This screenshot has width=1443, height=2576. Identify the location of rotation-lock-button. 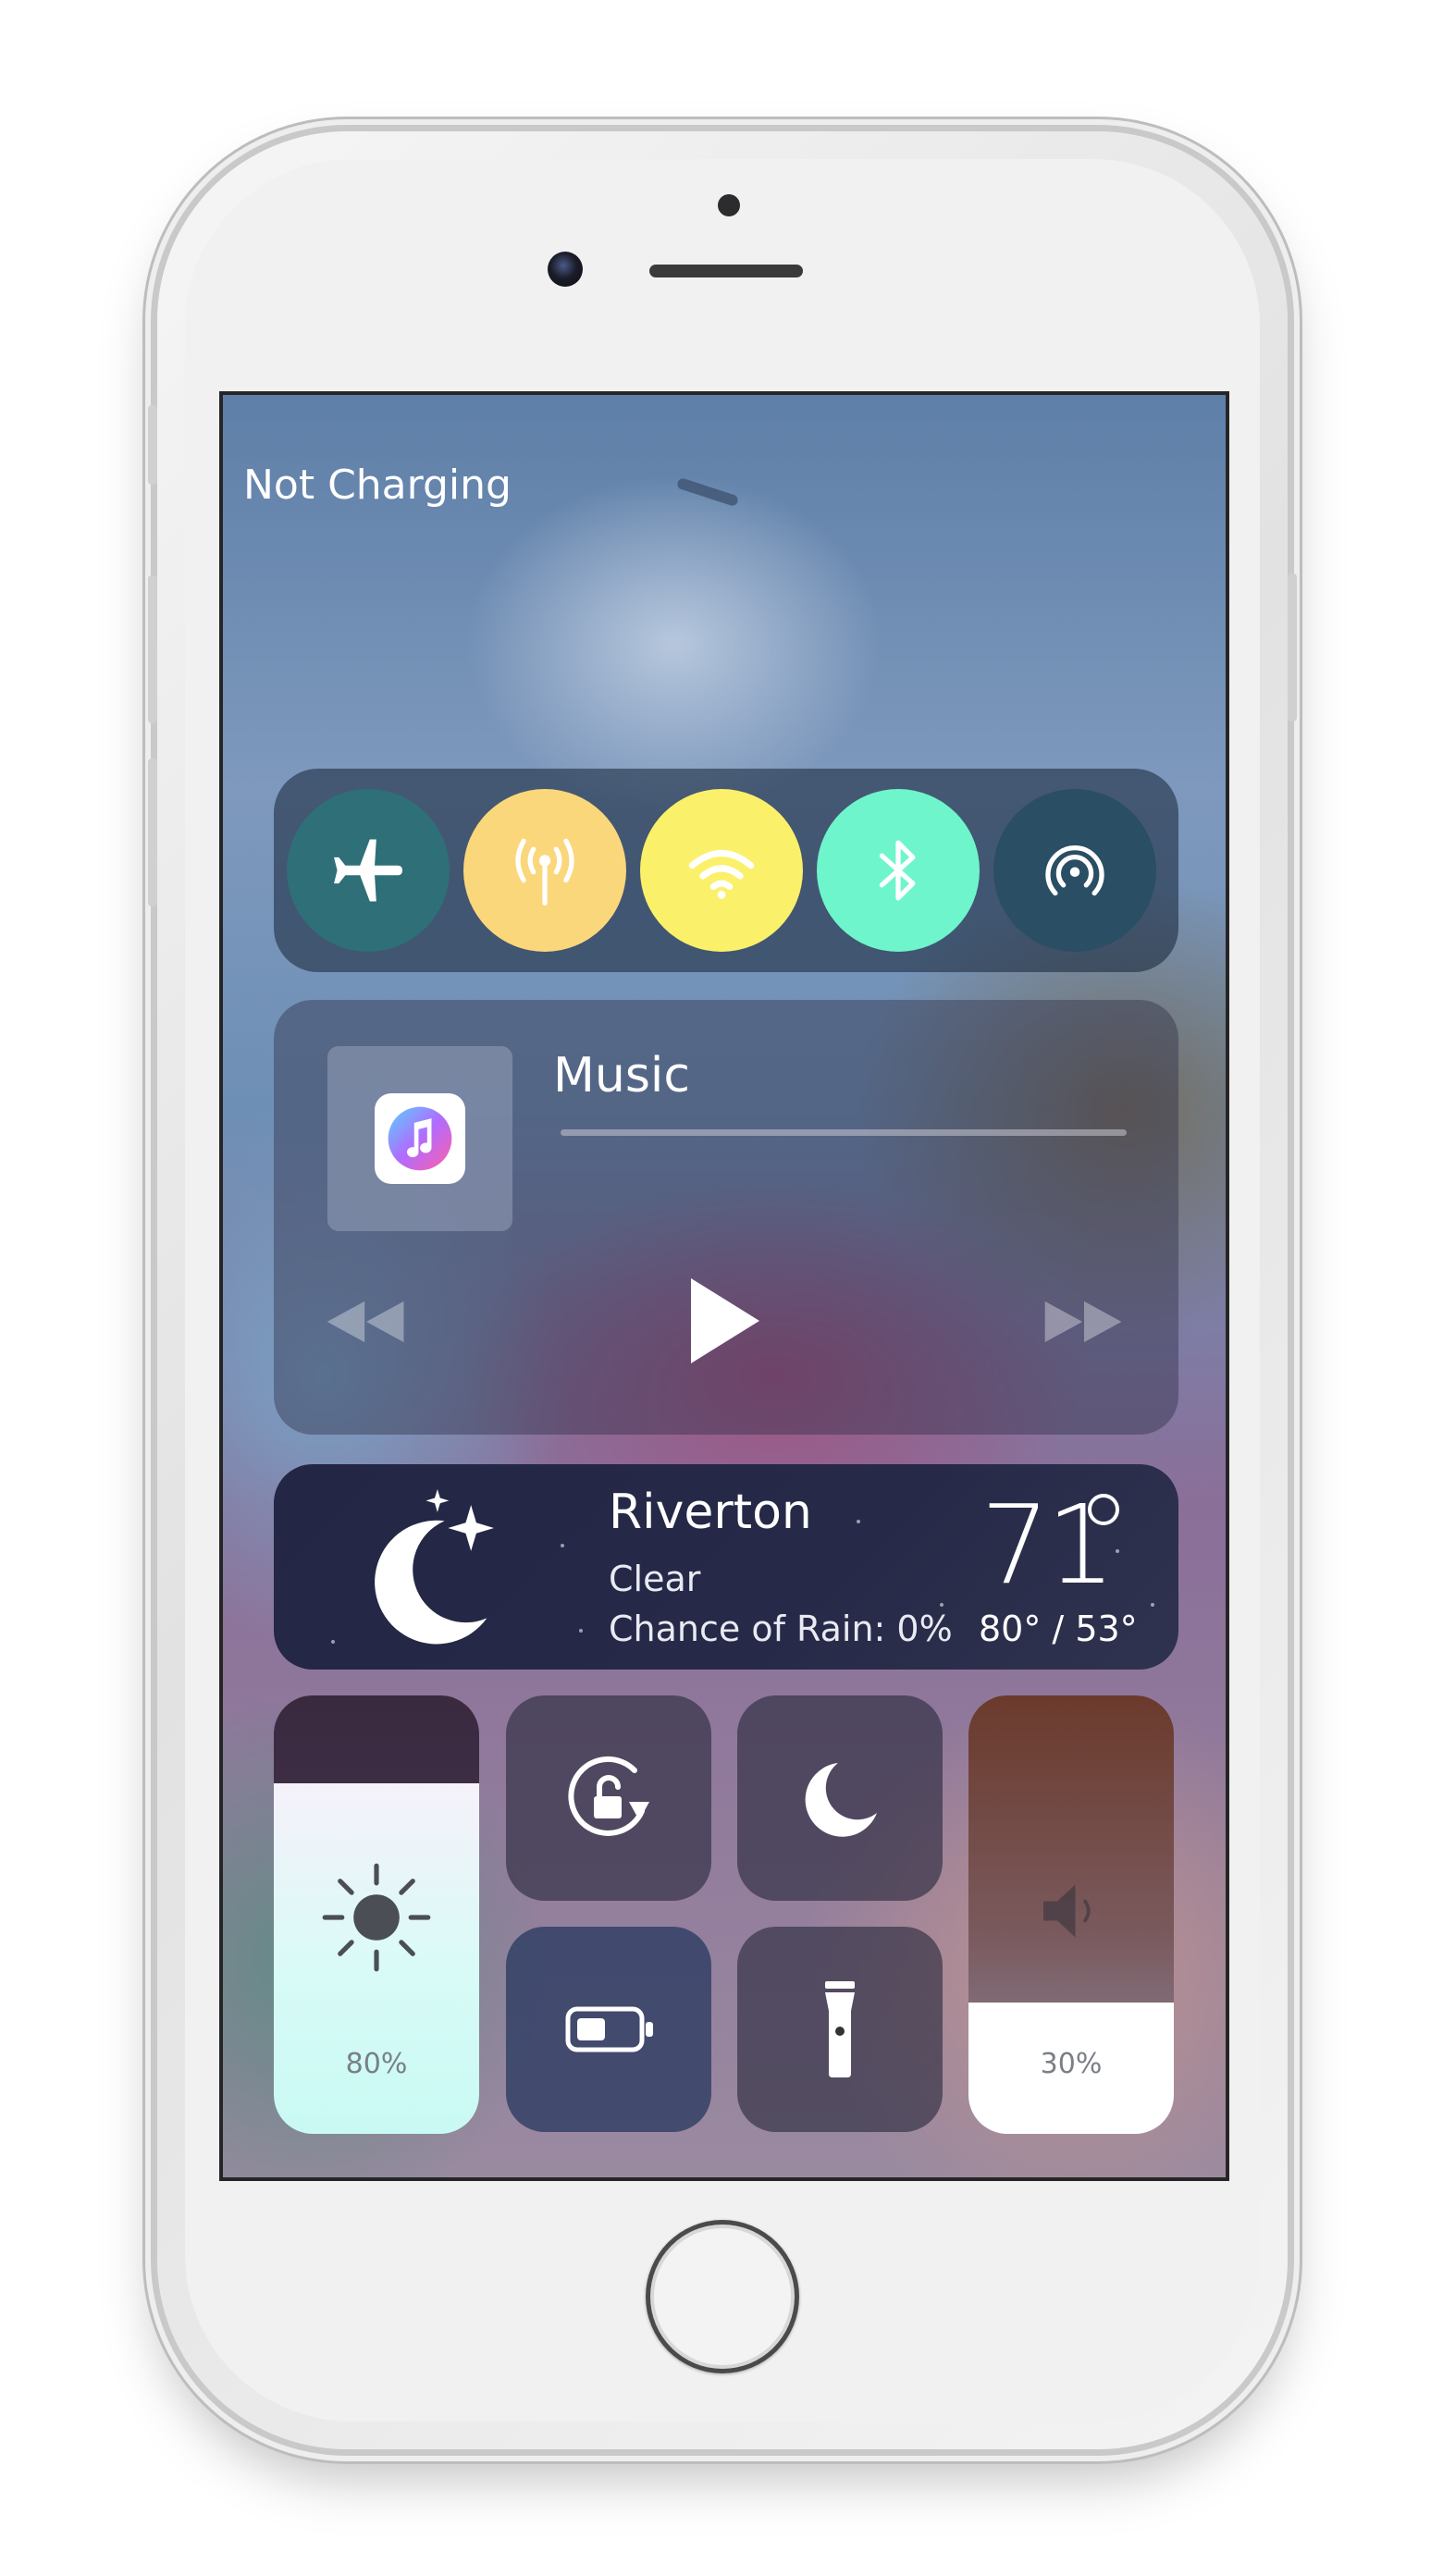
(609, 1798).